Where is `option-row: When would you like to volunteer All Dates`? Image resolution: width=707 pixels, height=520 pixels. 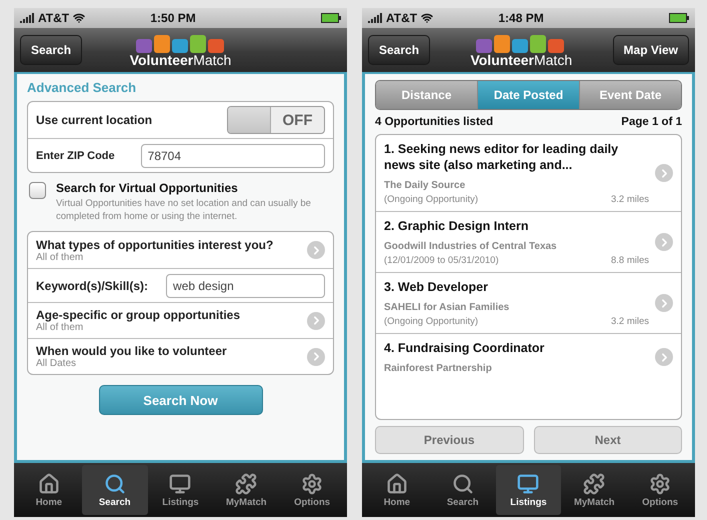
option-row: When would you like to volunteer All Dates is located at coordinates (180, 356).